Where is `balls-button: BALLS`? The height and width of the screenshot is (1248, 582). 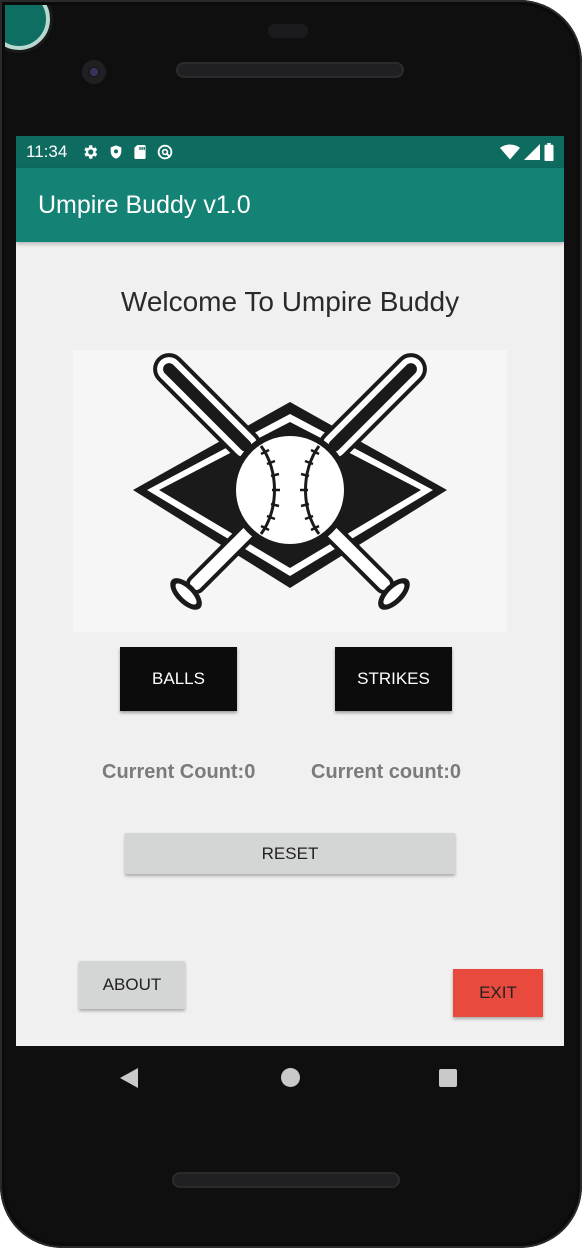
balls-button: BALLS is located at coordinates (178, 679).